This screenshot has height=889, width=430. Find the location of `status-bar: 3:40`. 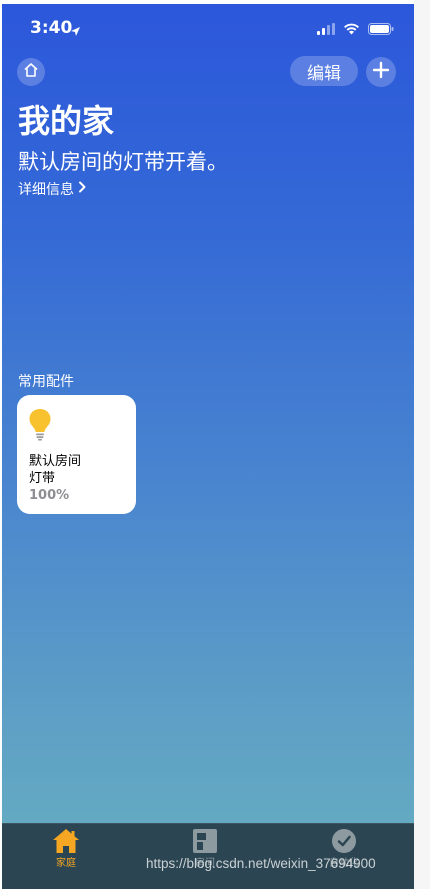

status-bar: 3:40 is located at coordinates (208, 26).